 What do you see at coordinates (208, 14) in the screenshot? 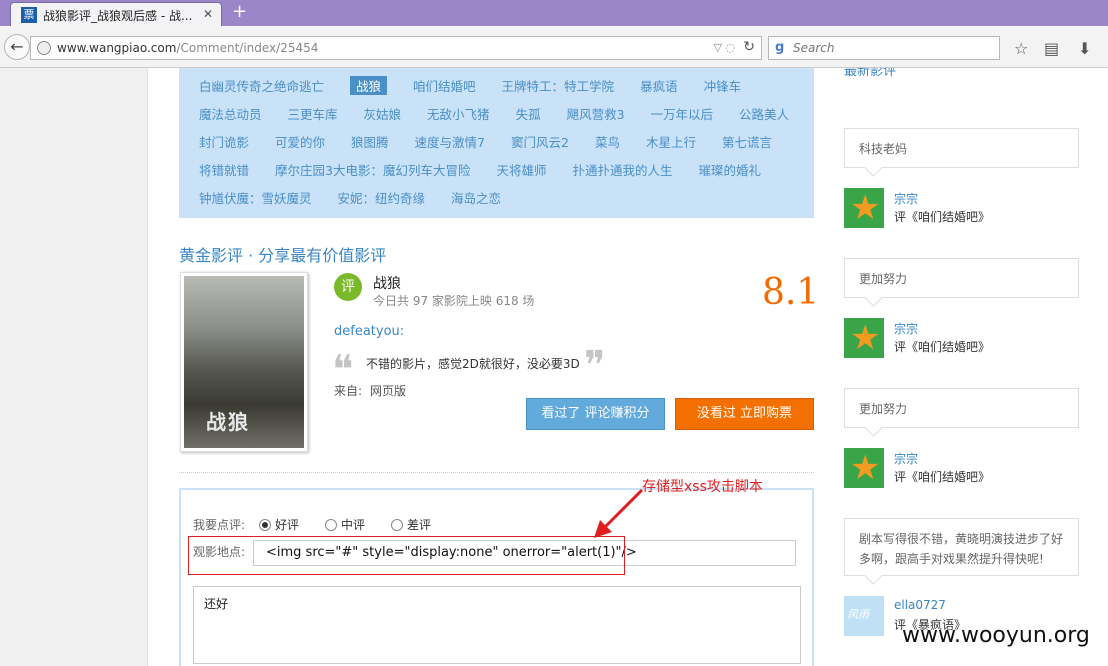
I see `close-tab-icon: ✕` at bounding box center [208, 14].